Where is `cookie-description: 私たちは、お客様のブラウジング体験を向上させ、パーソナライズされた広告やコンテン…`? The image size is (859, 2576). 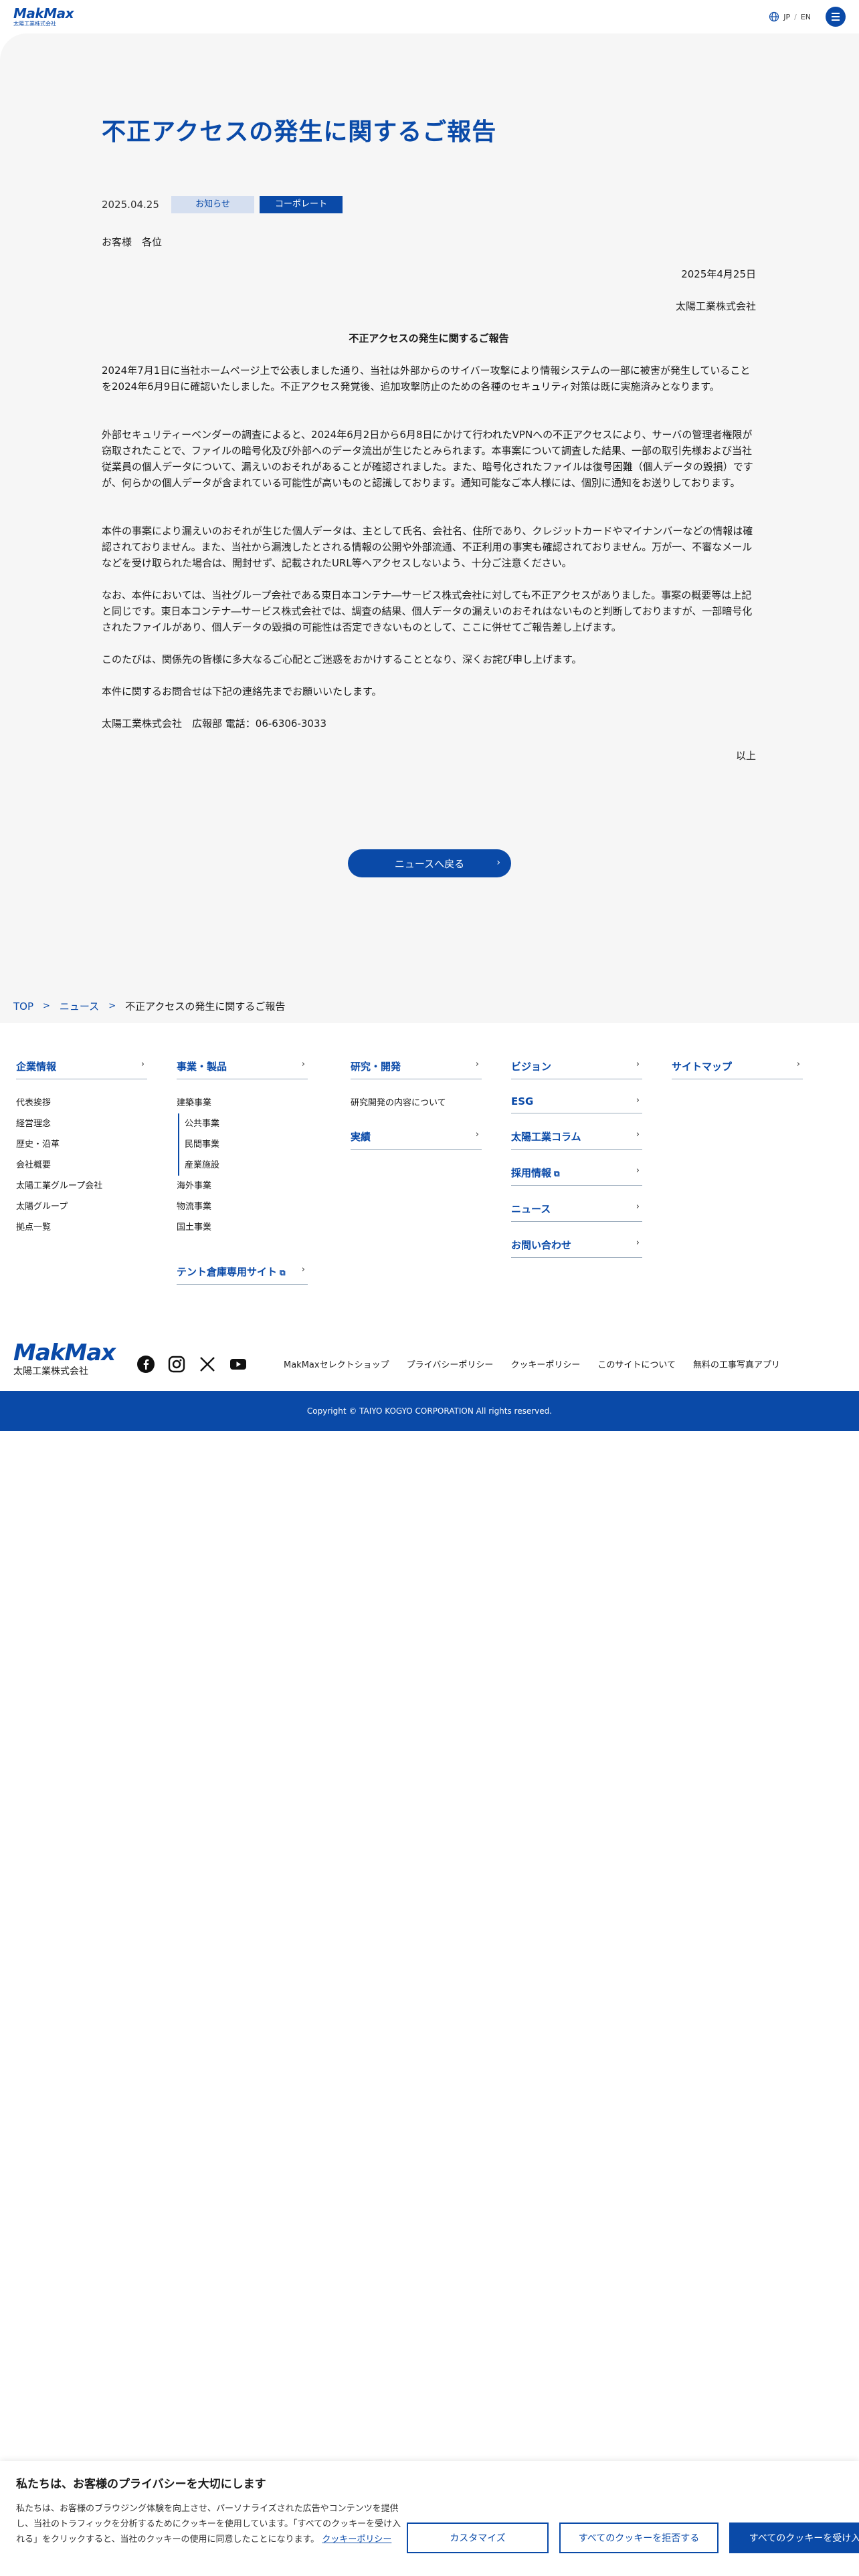 cookie-description: 私たちは、お客様のブラウジング体験を向上させ、パーソナライズされた広告やコンテン… is located at coordinates (209, 2524).